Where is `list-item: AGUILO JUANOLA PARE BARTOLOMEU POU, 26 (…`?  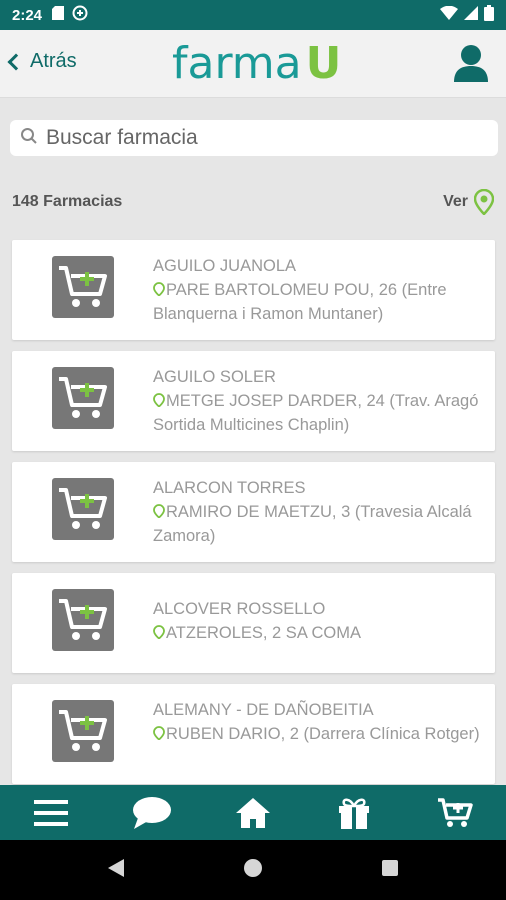 list-item: AGUILO JUANOLA PARE BARTOLOMEU POU, 26 (… is located at coordinates (253, 290).